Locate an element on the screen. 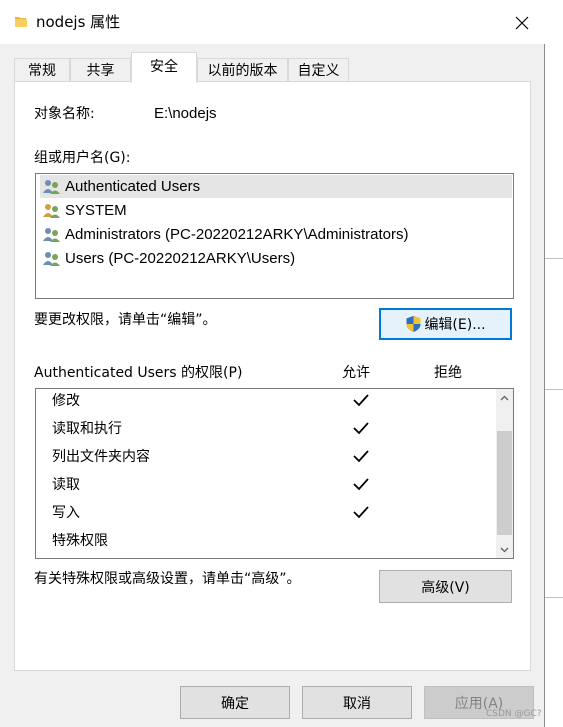 The image size is (563, 727). group-item-label: Authenticated Users is located at coordinates (133, 186).